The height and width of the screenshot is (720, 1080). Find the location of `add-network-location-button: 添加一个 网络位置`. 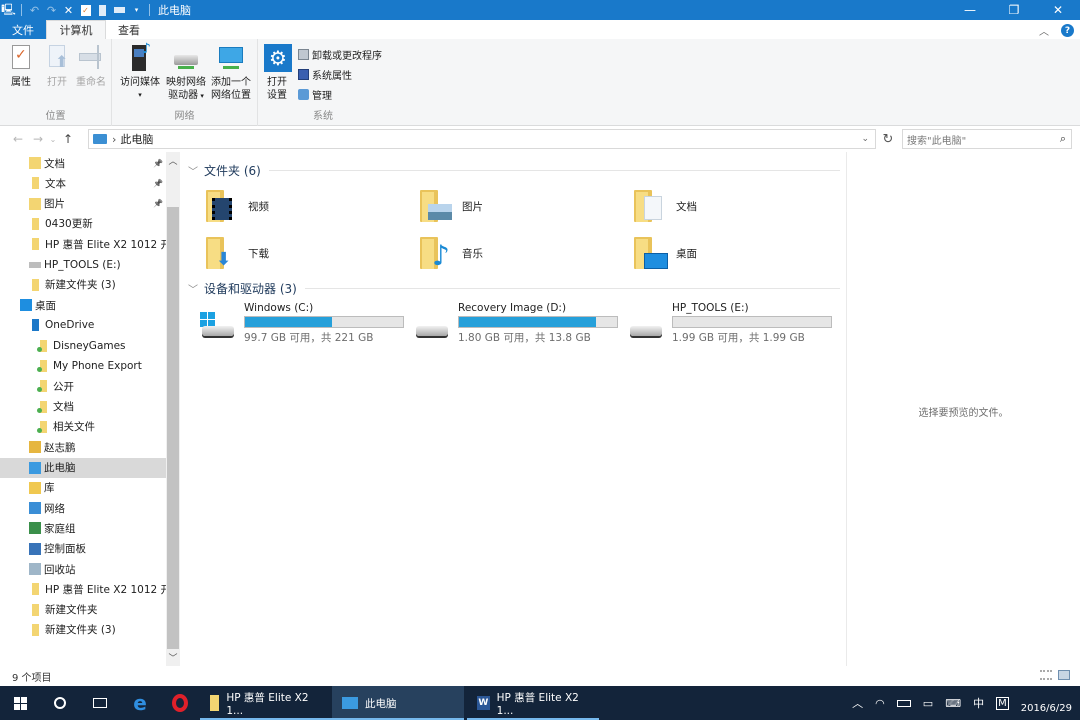

add-network-location-button: 添加一个 网络位置 is located at coordinates (231, 72).